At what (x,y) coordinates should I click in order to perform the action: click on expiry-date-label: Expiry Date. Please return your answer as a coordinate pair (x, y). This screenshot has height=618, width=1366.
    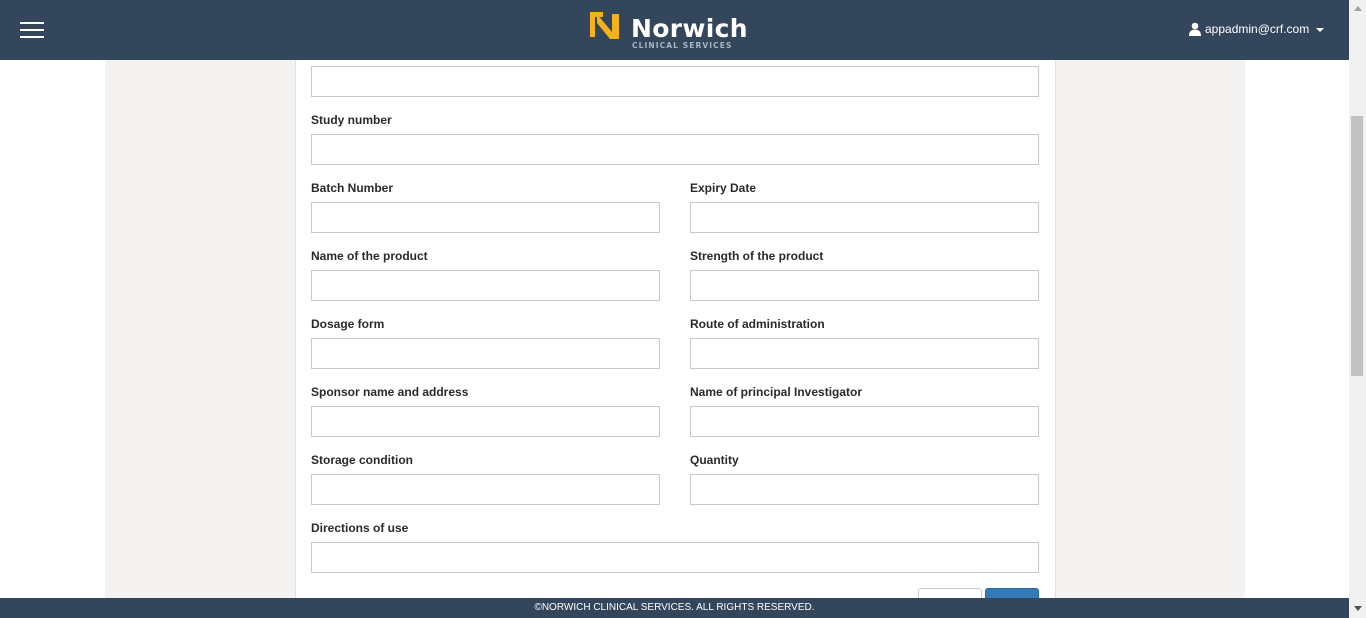
    Looking at the image, I should click on (723, 188).